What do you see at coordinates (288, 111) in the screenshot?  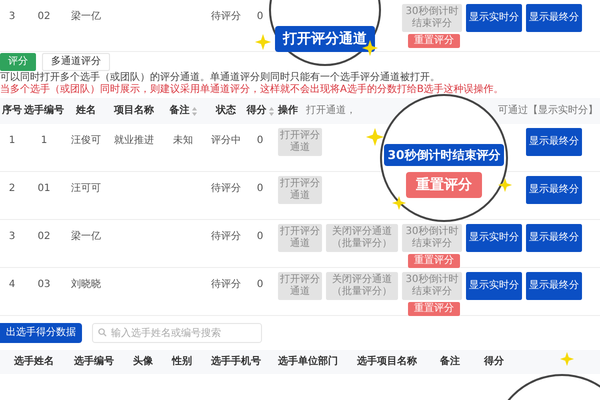 I see `column-header: 操作` at bounding box center [288, 111].